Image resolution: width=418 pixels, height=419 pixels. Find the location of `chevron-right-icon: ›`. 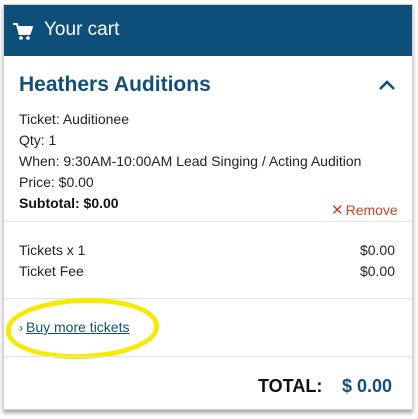

chevron-right-icon: › is located at coordinates (21, 328).